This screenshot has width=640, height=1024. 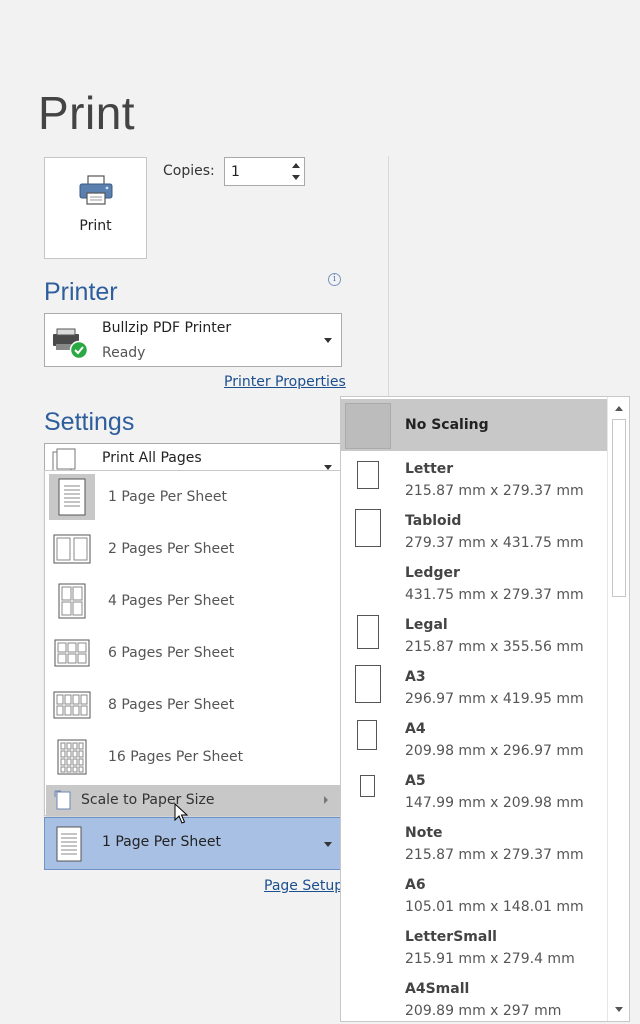 I want to click on menu-item-16-pages: 16 Pages Per Sheet, so click(x=193, y=757).